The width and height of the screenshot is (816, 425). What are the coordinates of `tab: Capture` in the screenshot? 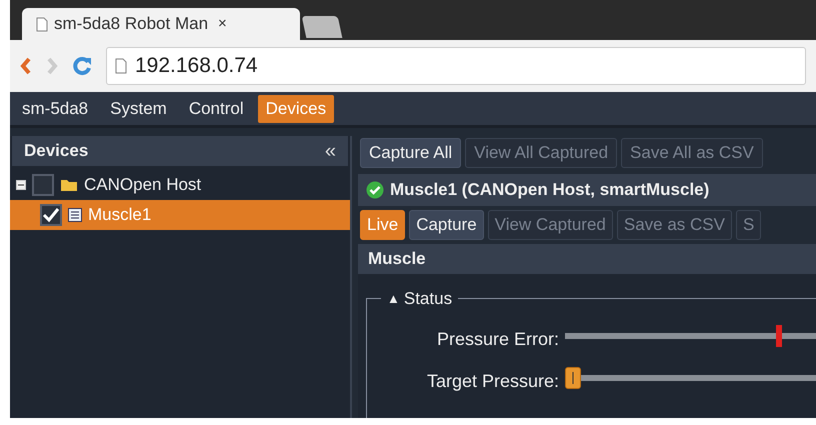 It's located at (446, 225).